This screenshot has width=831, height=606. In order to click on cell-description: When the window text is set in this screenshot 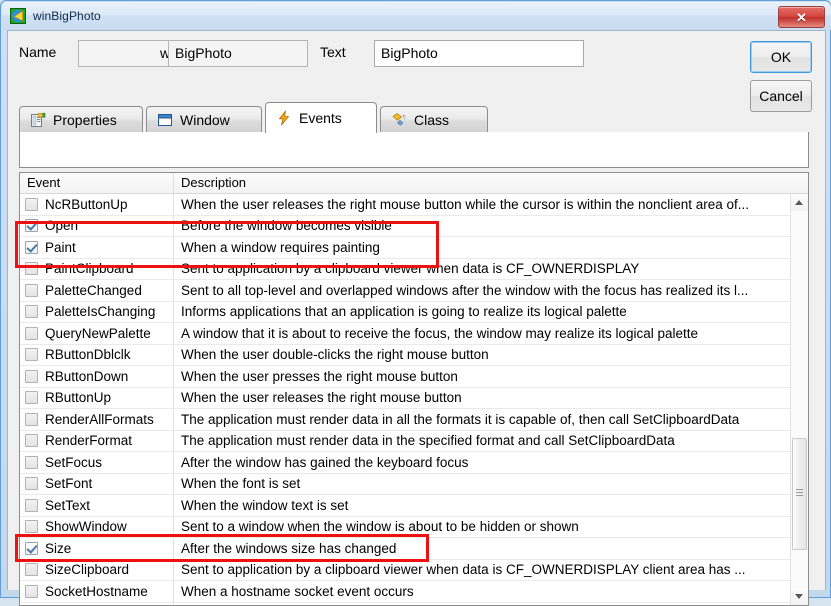, I will do `click(265, 505)`.